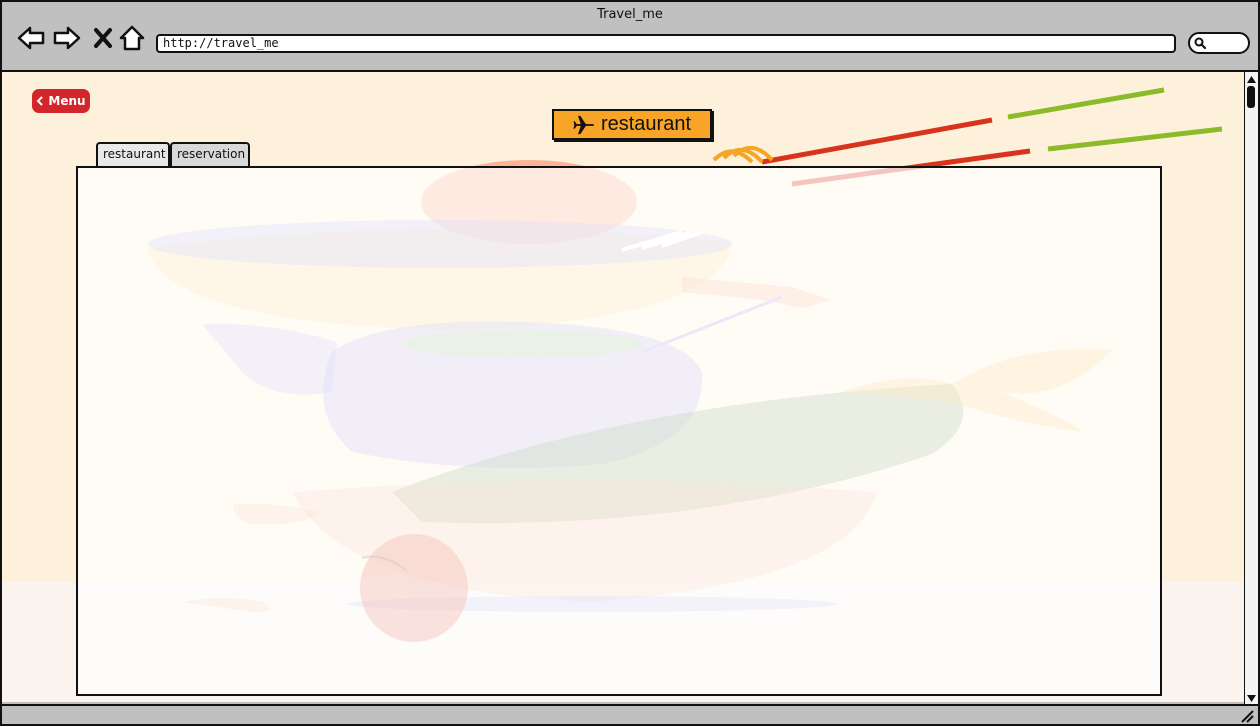 This screenshot has width=1260, height=726. I want to click on home-button, so click(132, 38).